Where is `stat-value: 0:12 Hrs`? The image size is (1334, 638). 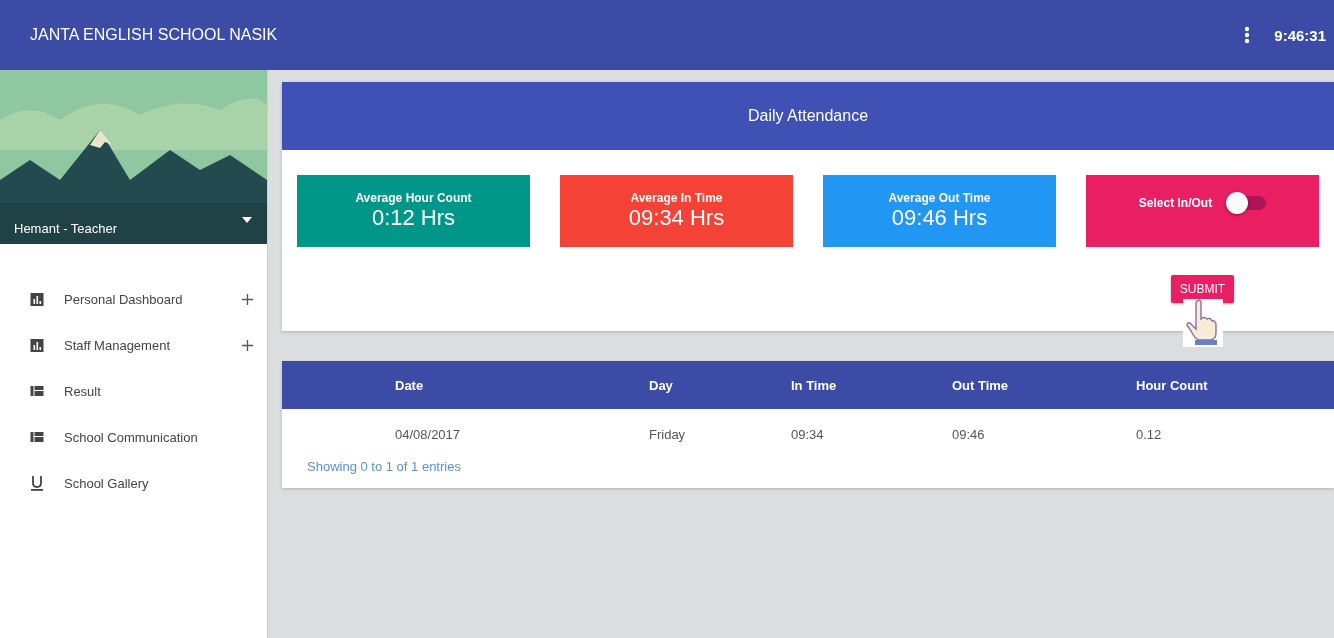 stat-value: 0:12 Hrs is located at coordinates (413, 218).